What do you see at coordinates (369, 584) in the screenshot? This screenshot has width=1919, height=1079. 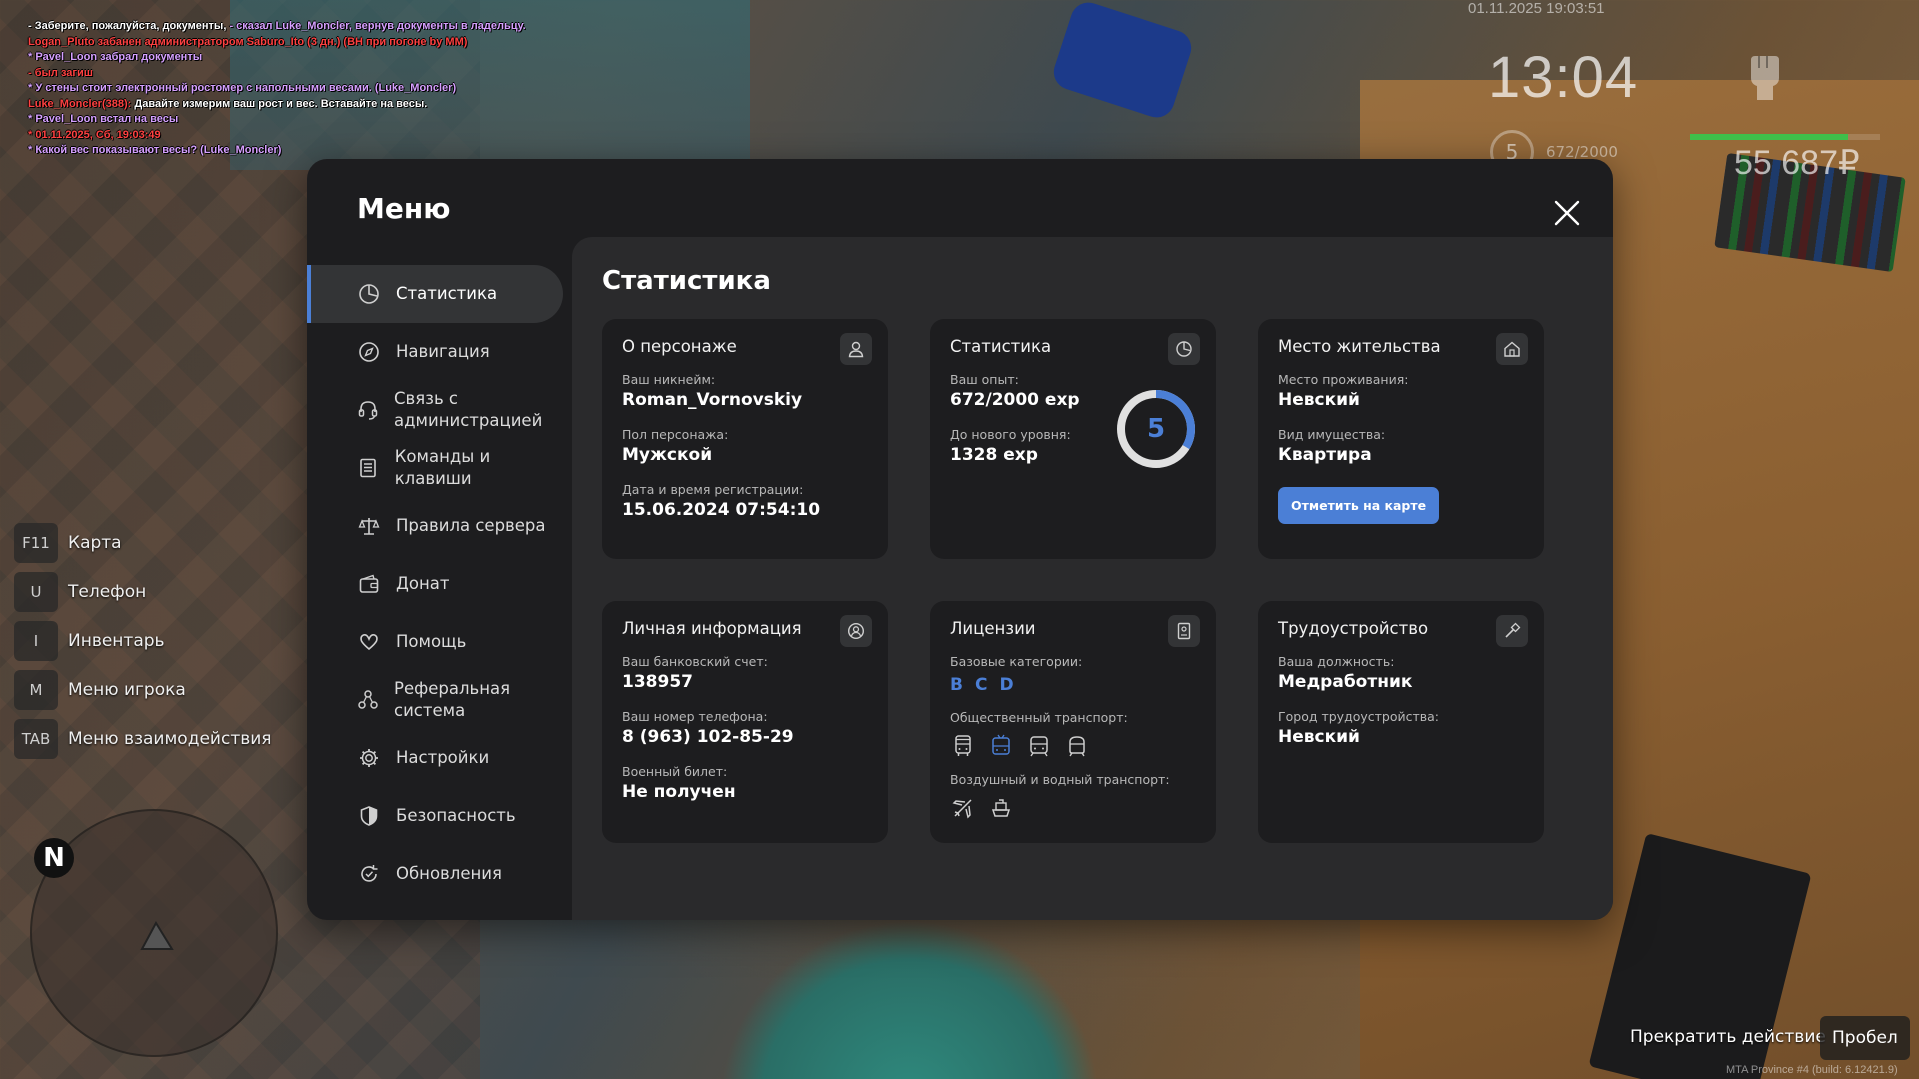 I see `wallet-icon` at bounding box center [369, 584].